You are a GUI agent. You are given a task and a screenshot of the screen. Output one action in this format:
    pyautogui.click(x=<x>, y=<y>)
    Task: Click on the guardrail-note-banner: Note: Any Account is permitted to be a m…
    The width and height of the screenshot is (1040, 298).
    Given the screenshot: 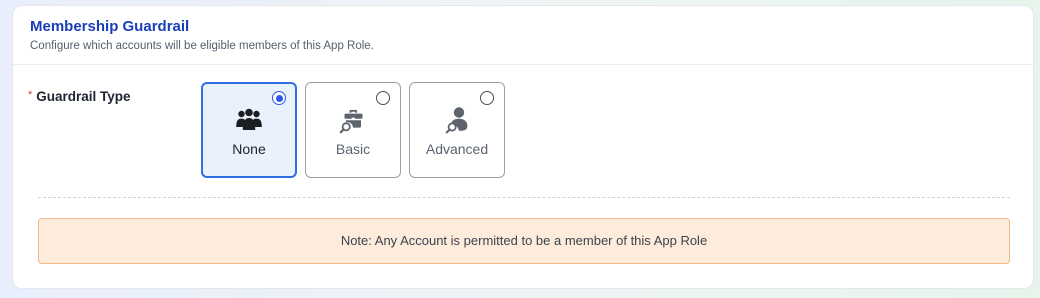 What is the action you would take?
    pyautogui.click(x=524, y=241)
    